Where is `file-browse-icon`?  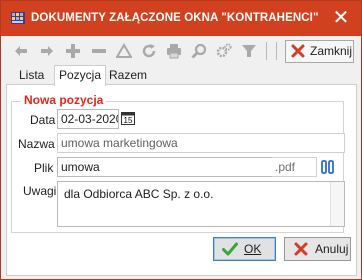
file-browse-icon is located at coordinates (328, 167).